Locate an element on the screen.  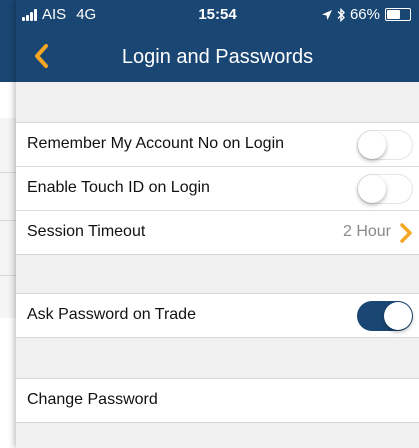
touch-id-row: Enable Touch ID on Login is located at coordinates (217, 189).